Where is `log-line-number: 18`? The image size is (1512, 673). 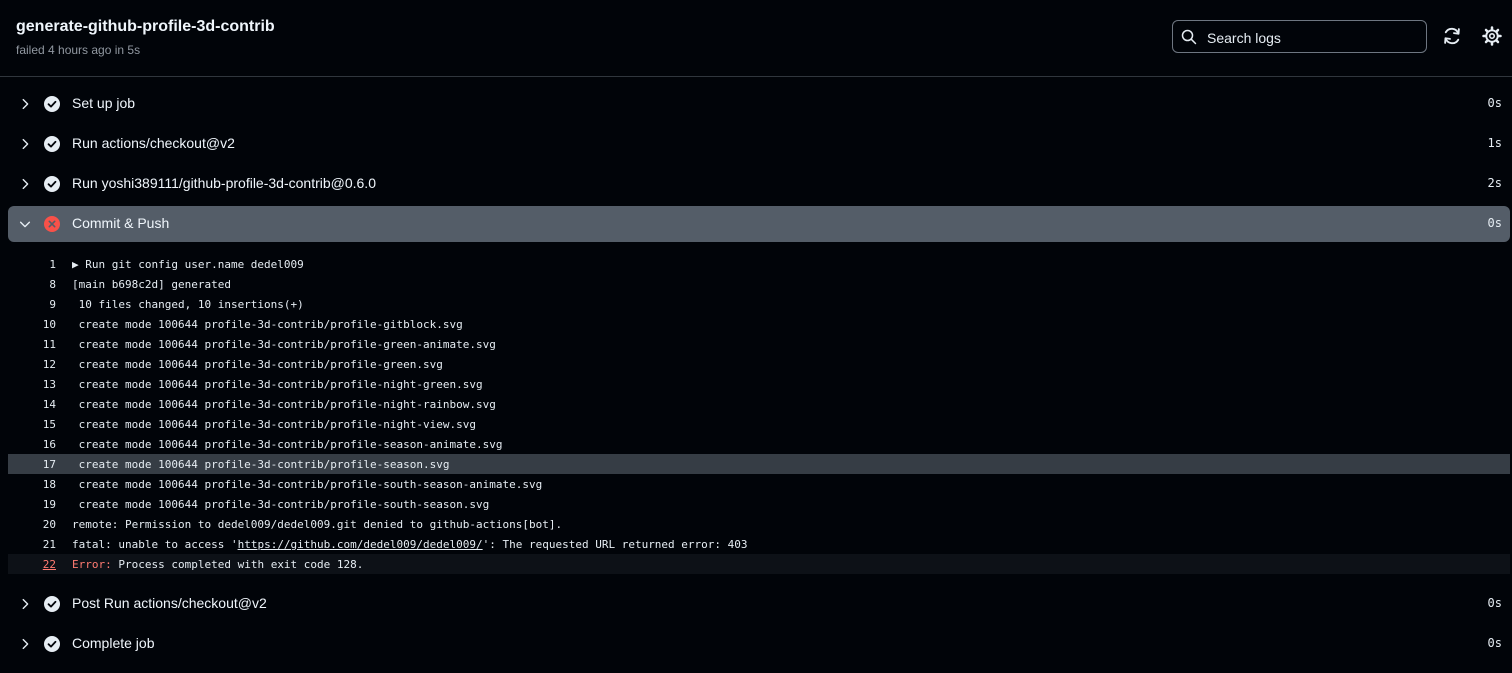 log-line-number: 18 is located at coordinates (32, 484).